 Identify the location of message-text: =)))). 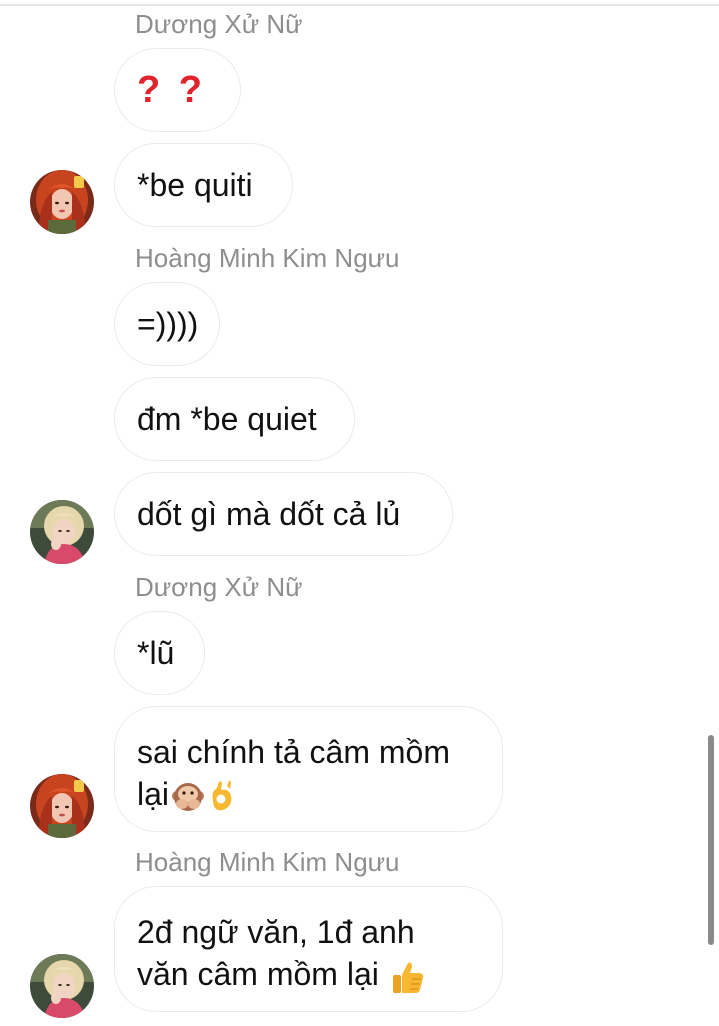
(168, 324).